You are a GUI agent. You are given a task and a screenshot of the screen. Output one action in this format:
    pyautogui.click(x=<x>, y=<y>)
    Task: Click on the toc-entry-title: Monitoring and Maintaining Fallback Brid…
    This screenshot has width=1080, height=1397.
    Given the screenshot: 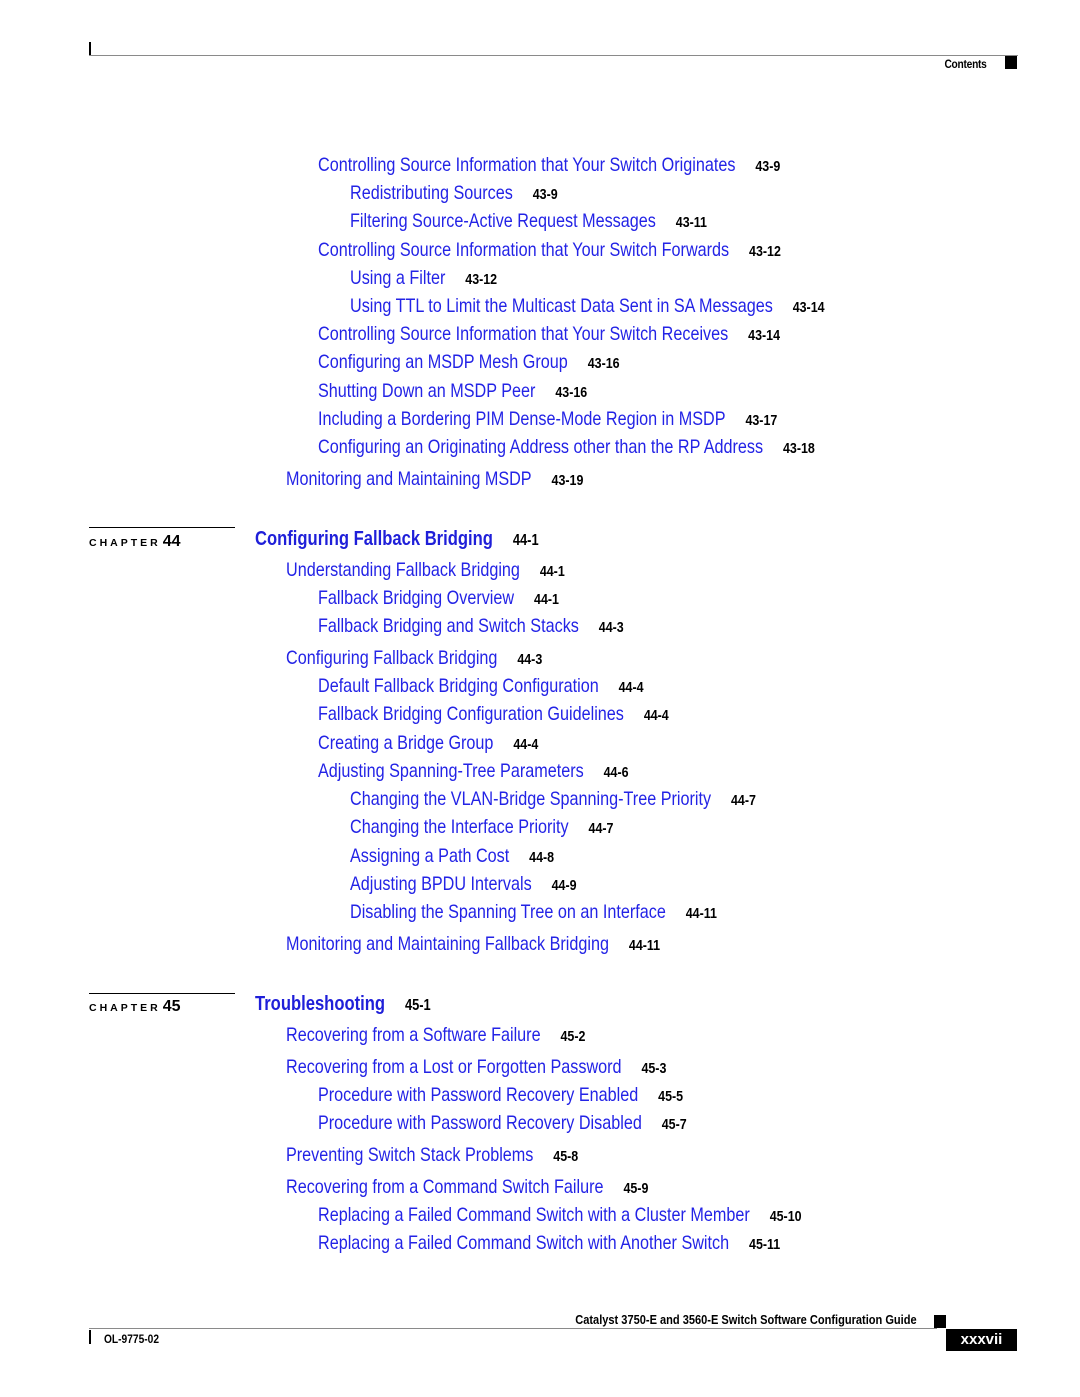 What is the action you would take?
    pyautogui.click(x=447, y=944)
    